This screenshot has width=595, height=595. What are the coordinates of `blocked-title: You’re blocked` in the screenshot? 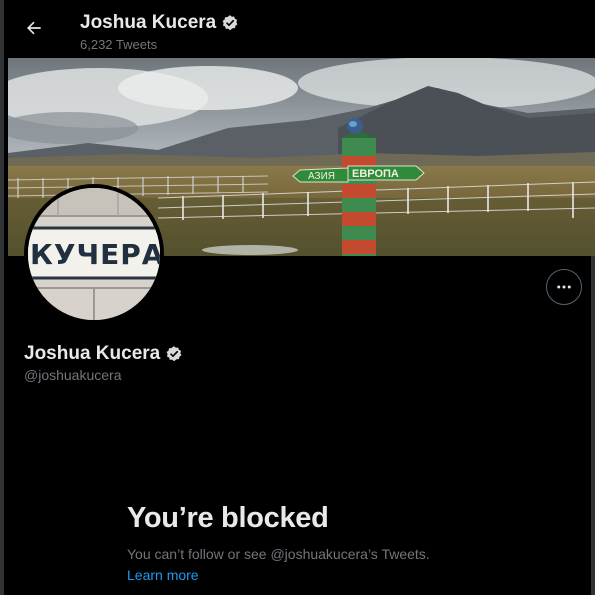 It's located at (228, 518).